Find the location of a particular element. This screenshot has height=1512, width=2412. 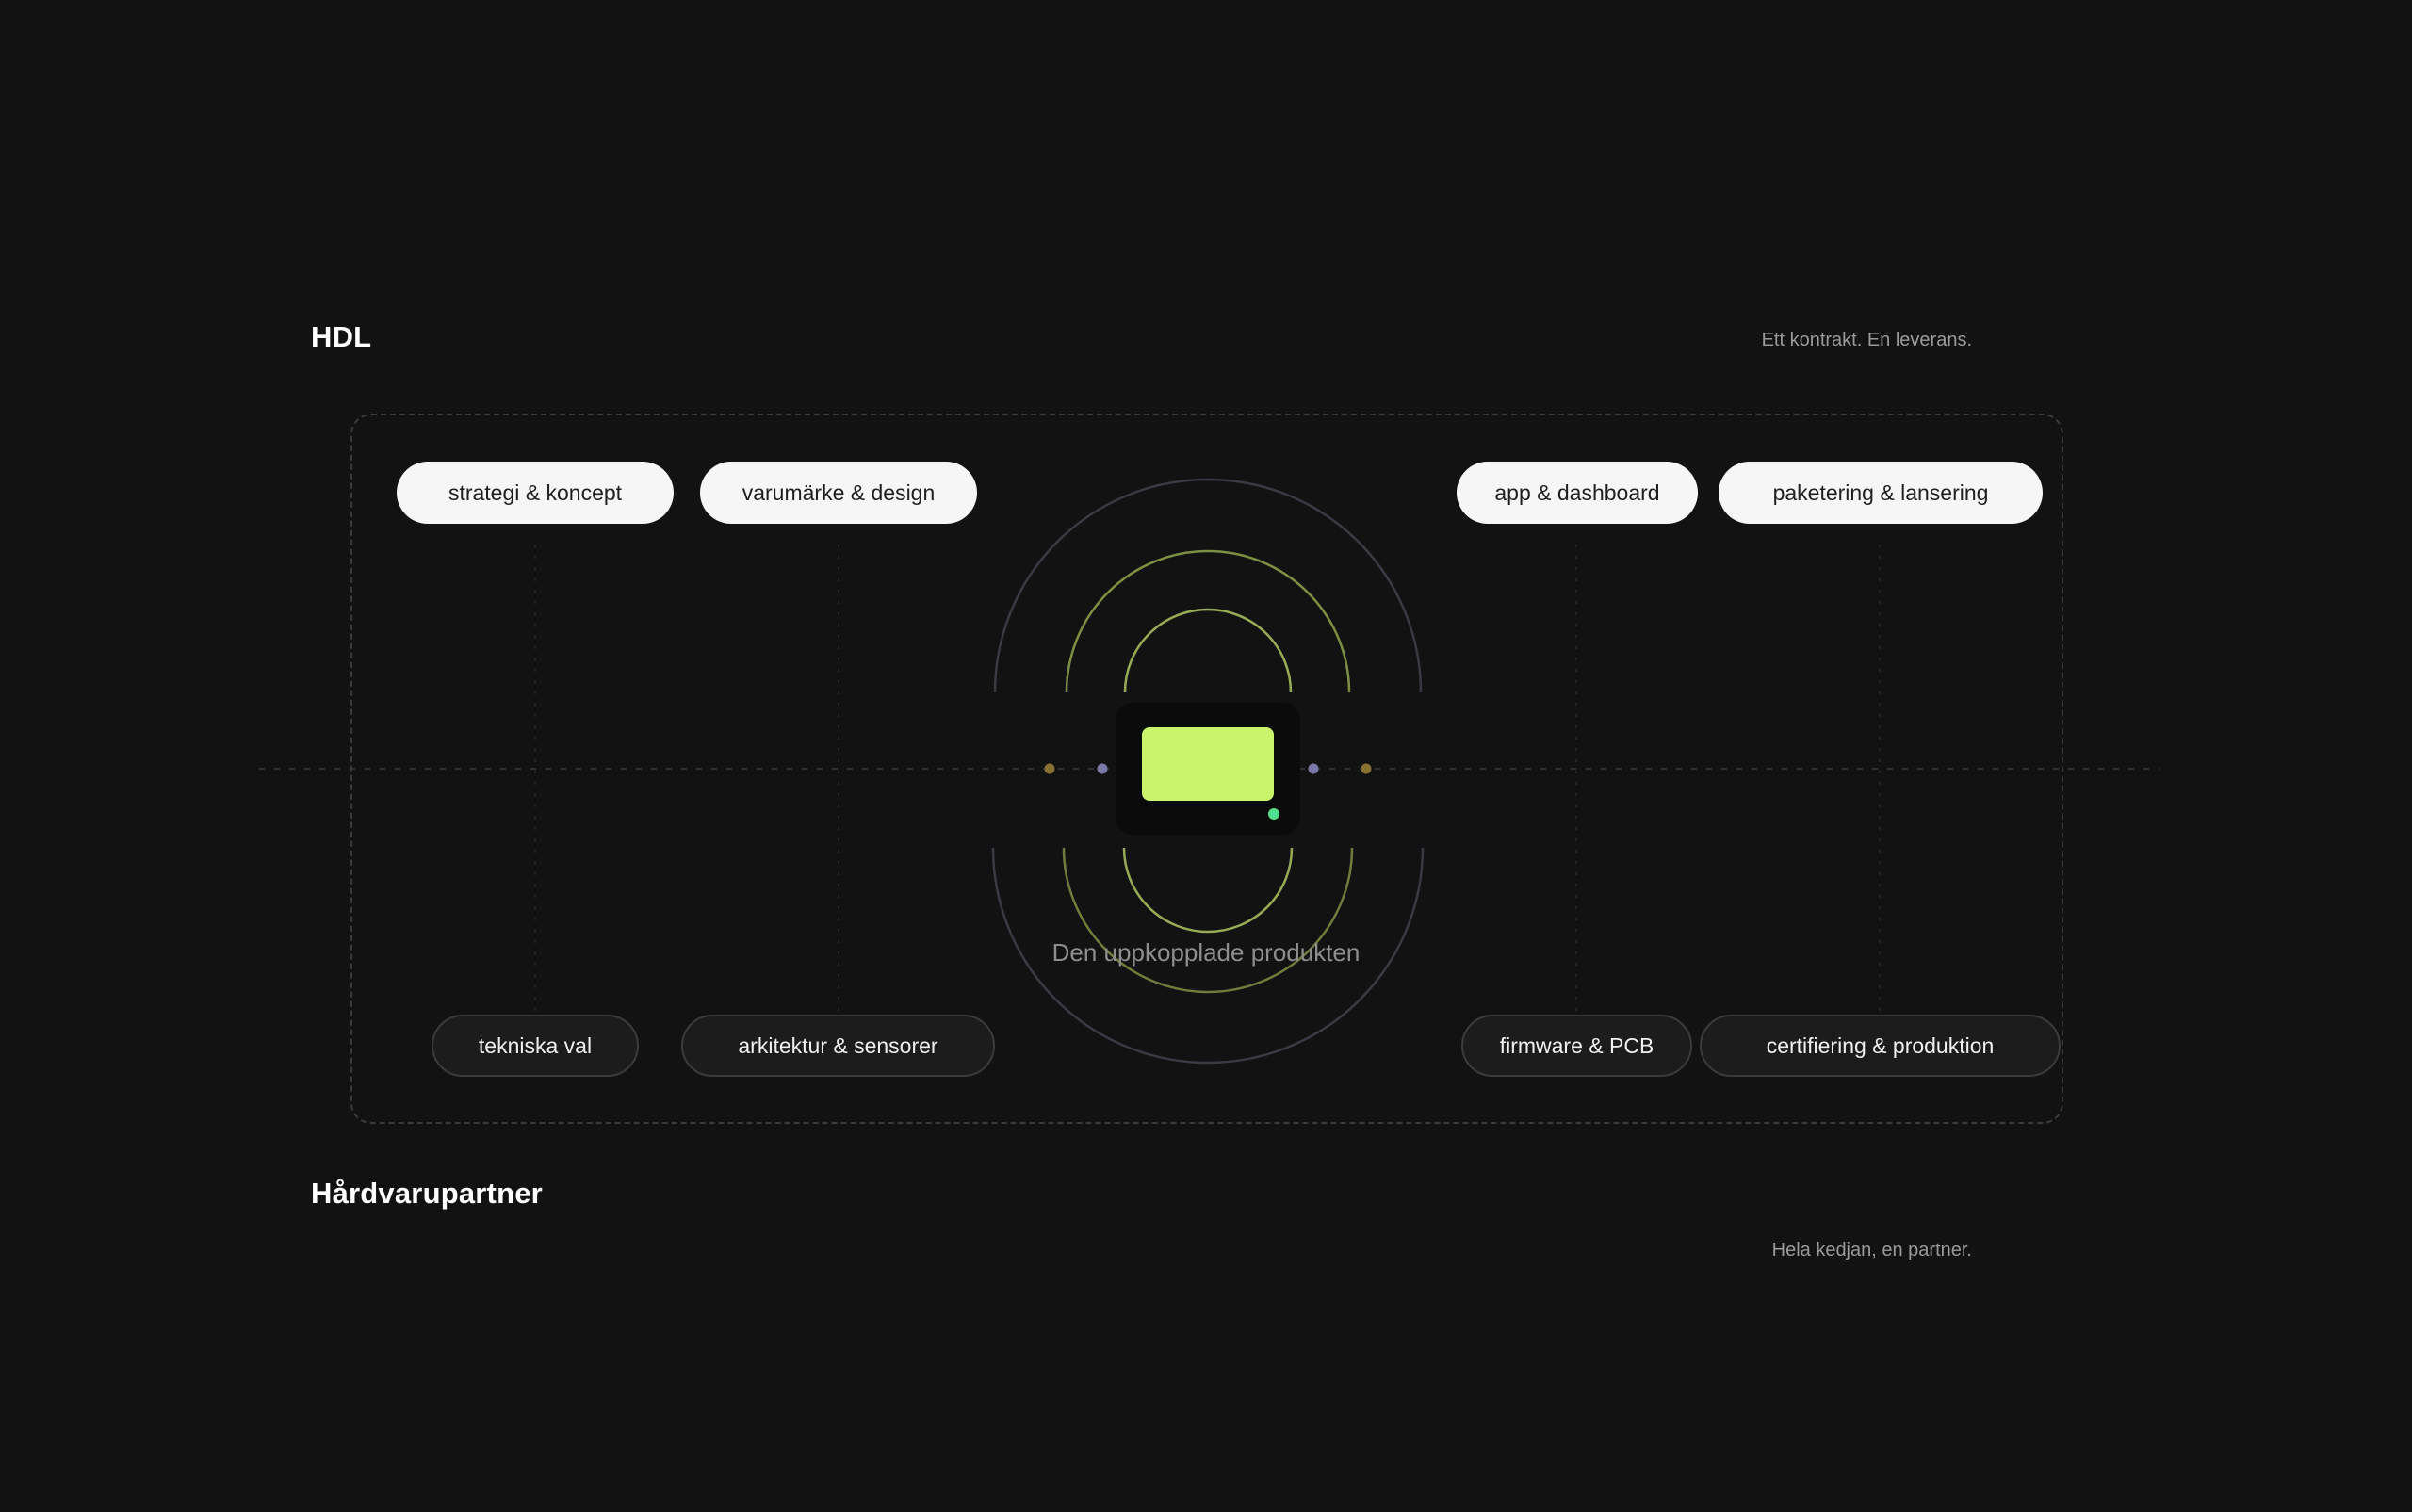

status-dot-icon is located at coordinates (1273, 814).